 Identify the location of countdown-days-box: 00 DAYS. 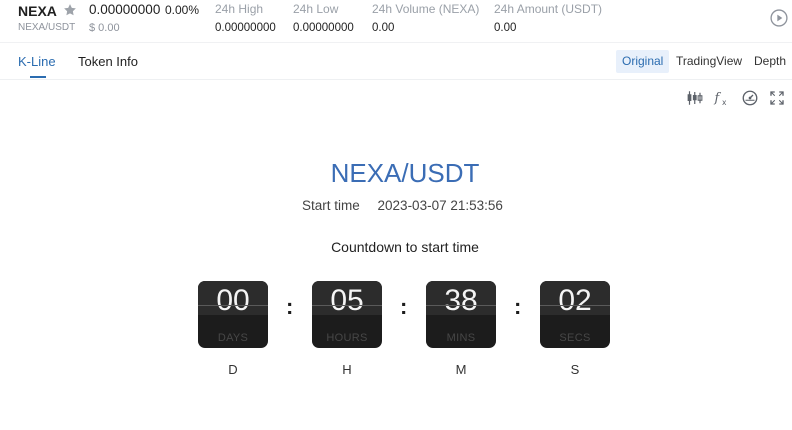
(233, 314).